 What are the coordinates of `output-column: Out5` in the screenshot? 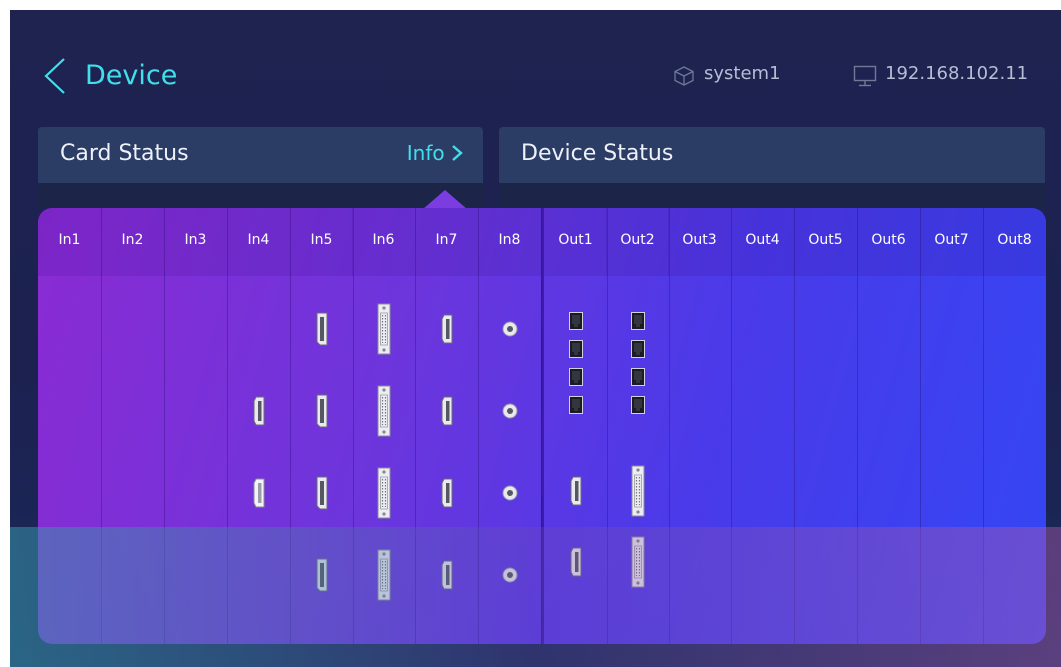 It's located at (826, 426).